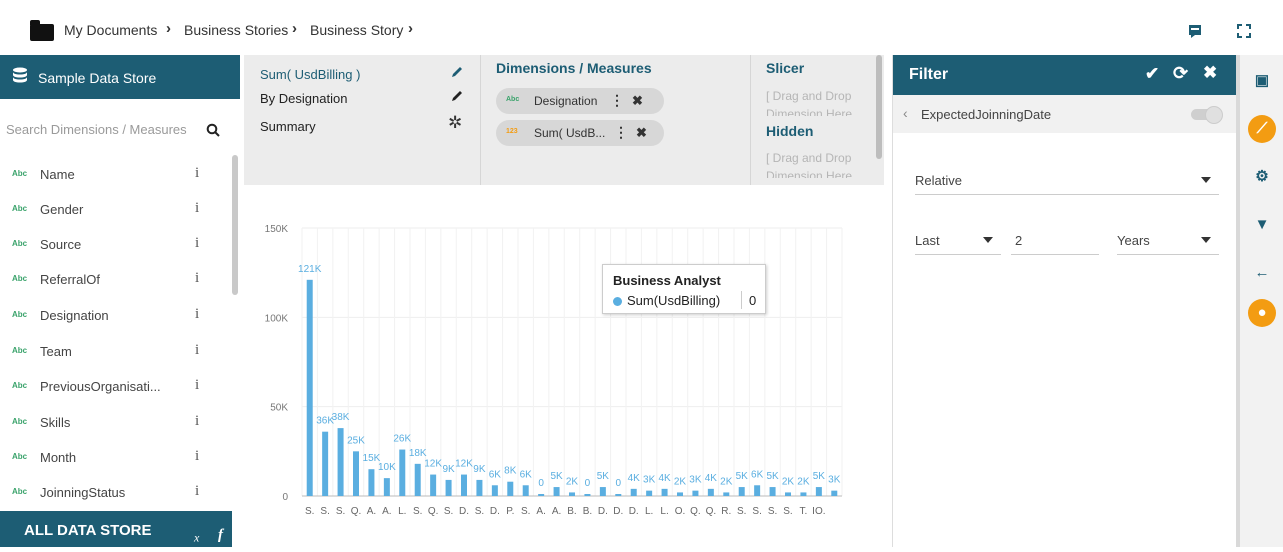 This screenshot has width=1283, height=552. What do you see at coordinates (1262, 313) in the screenshot?
I see `bulb-icon: ●` at bounding box center [1262, 313].